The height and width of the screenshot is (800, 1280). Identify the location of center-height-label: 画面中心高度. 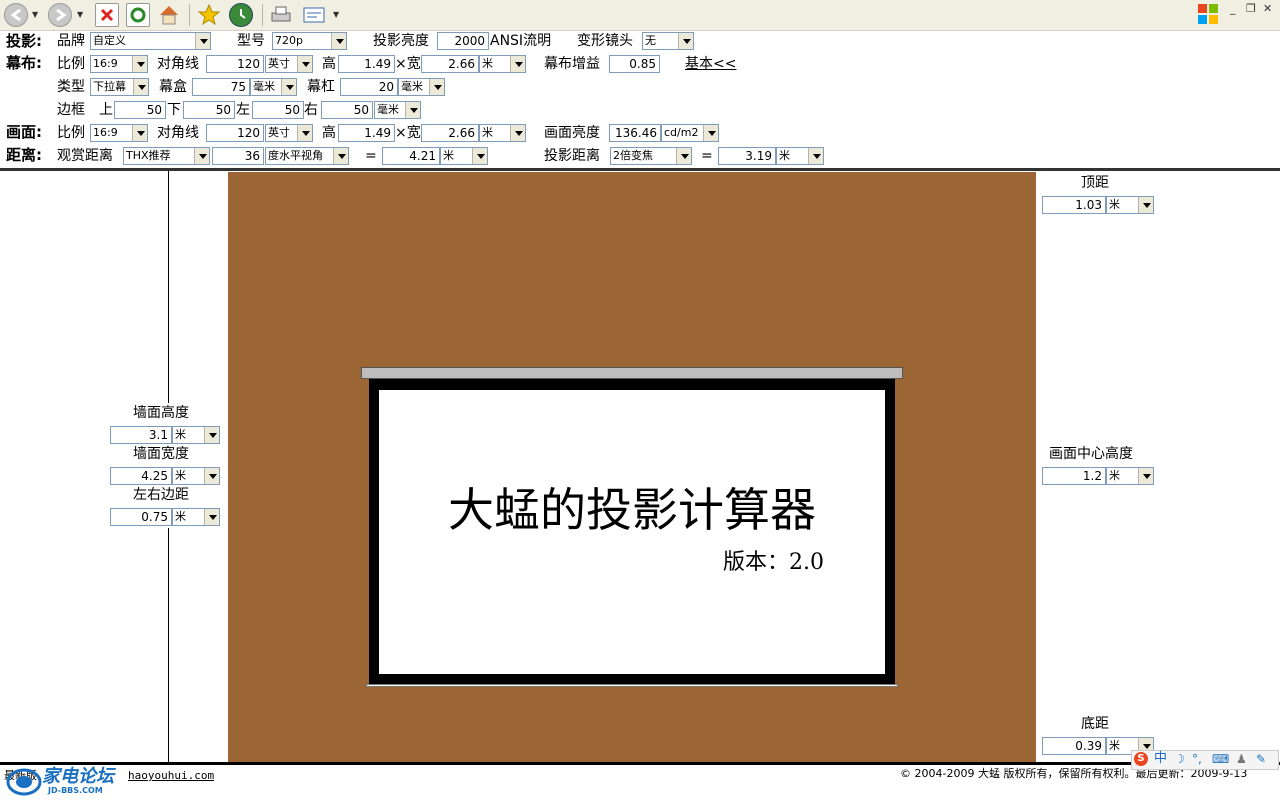
(1091, 454).